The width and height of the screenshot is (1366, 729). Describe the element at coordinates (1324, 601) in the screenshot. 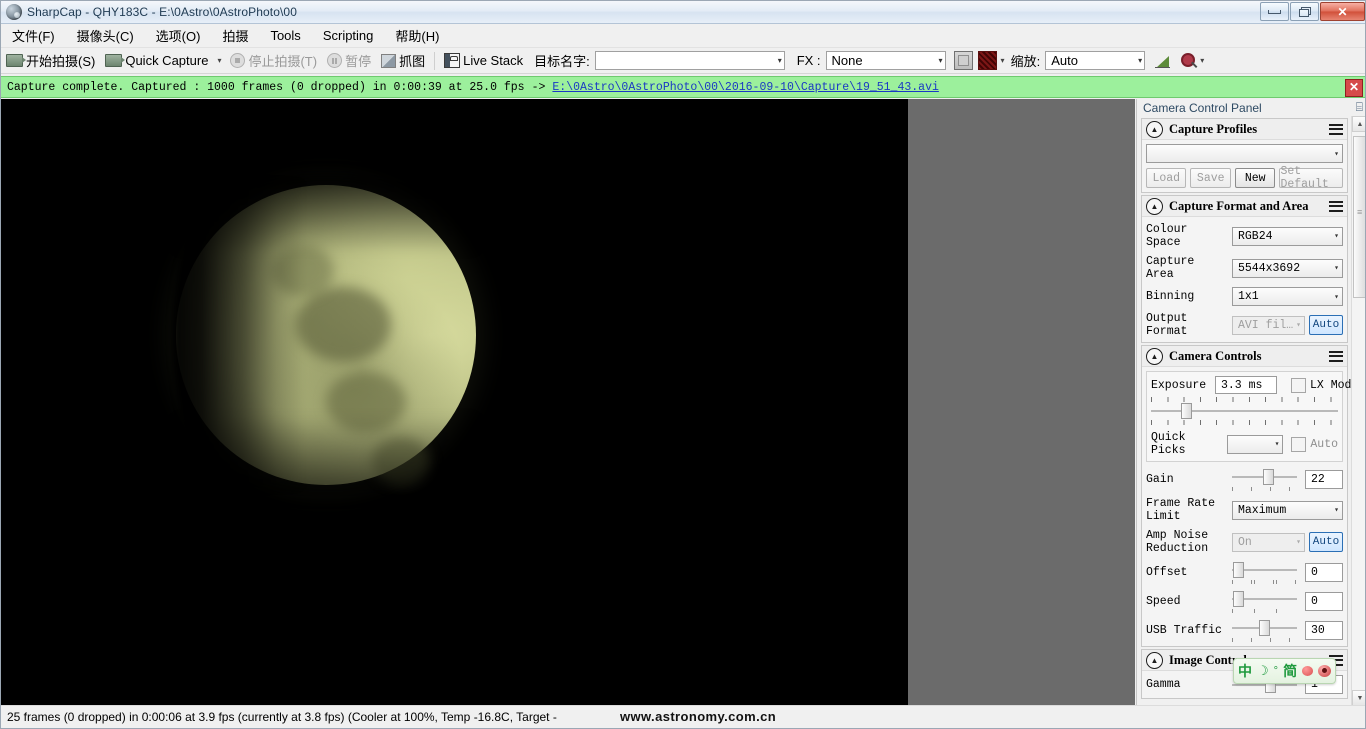

I see `speed-value: 0` at that location.